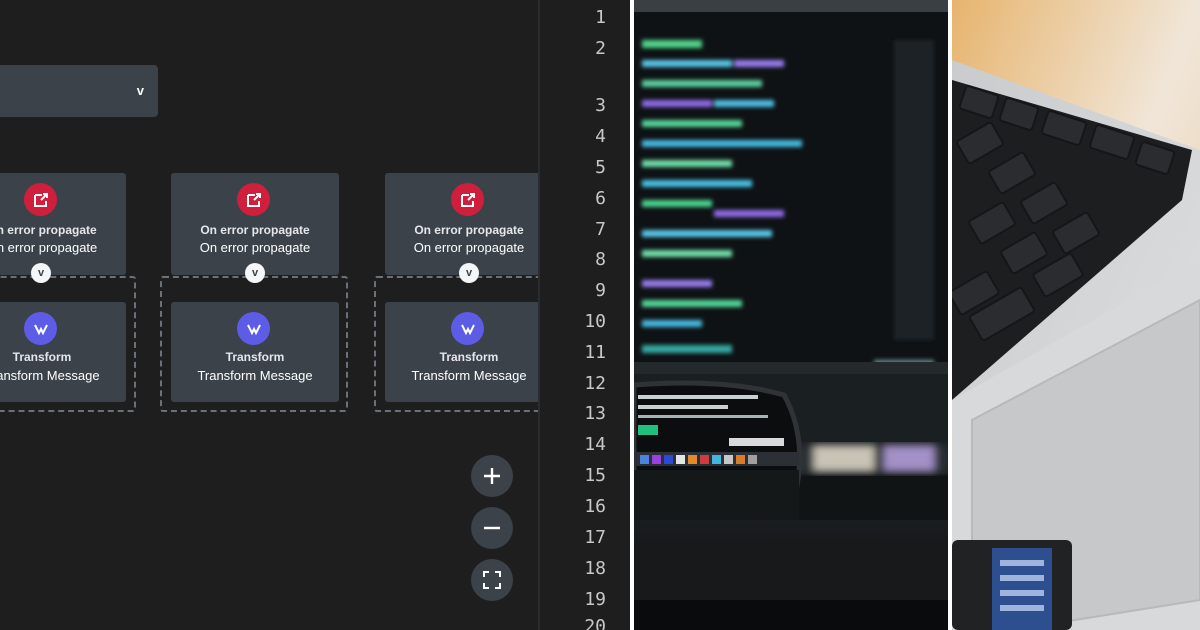  What do you see at coordinates (595, 444) in the screenshot?
I see `line-number: 14` at bounding box center [595, 444].